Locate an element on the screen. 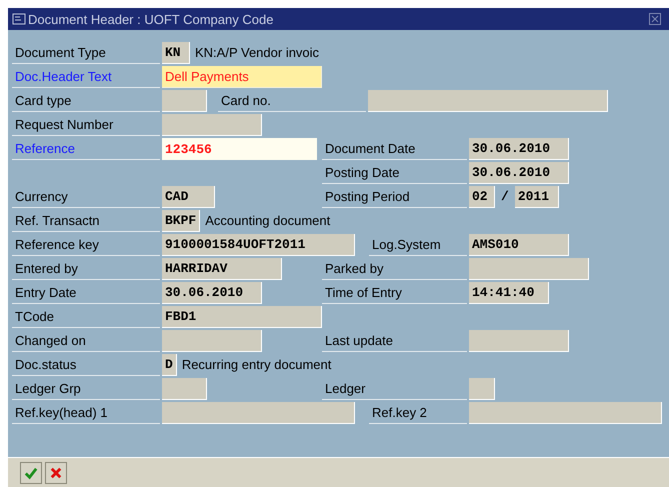 The image size is (669, 487). field-label: Posting Period is located at coordinates (394, 197).